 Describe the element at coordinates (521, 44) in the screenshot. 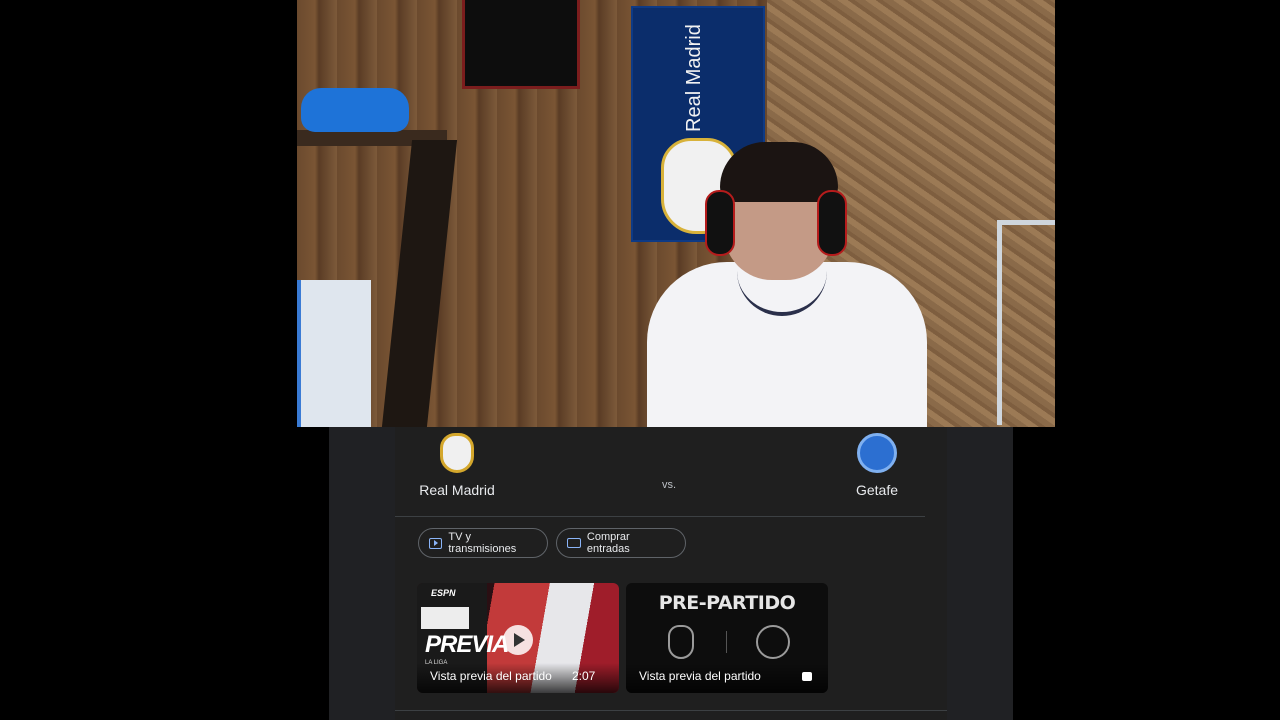

I see `wall-tv` at that location.